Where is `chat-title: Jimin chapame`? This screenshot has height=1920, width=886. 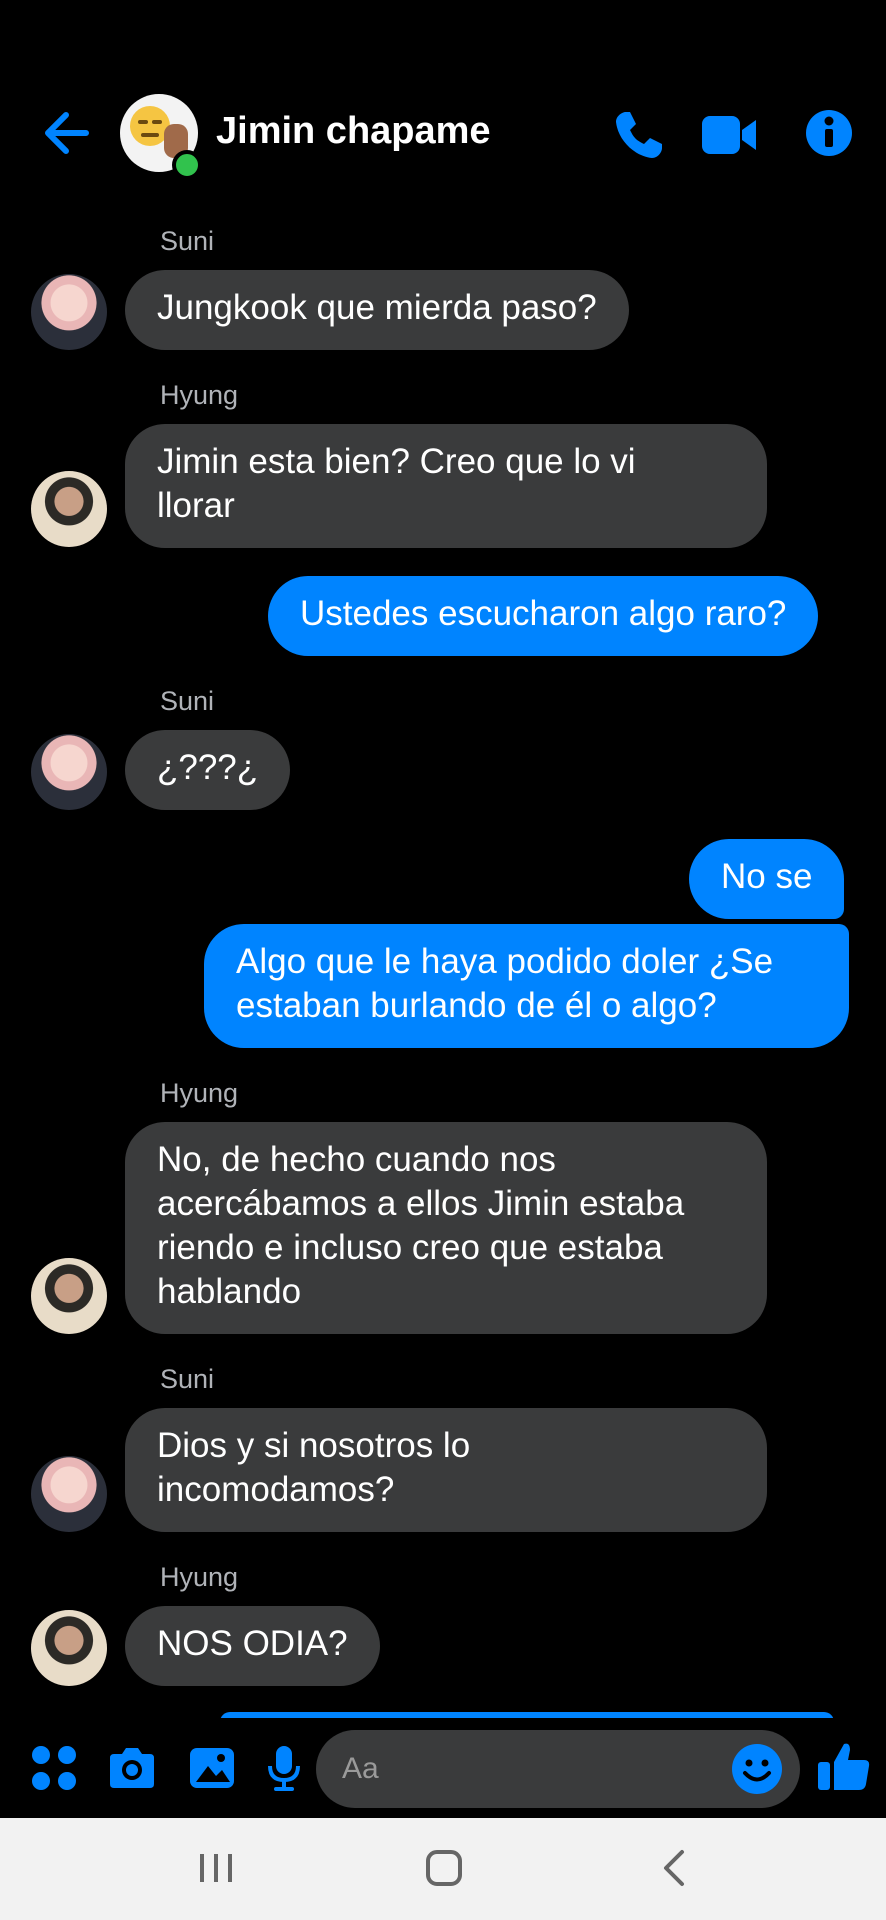 chat-title: Jimin chapame is located at coordinates (353, 131).